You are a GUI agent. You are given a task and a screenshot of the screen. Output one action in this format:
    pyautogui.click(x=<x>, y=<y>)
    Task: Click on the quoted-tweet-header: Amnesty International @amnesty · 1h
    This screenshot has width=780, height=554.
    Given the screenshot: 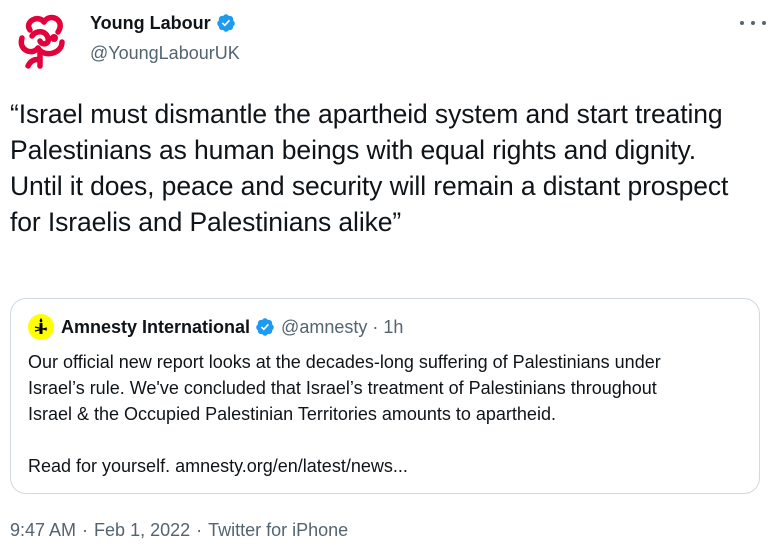 What is the action you would take?
    pyautogui.click(x=215, y=327)
    